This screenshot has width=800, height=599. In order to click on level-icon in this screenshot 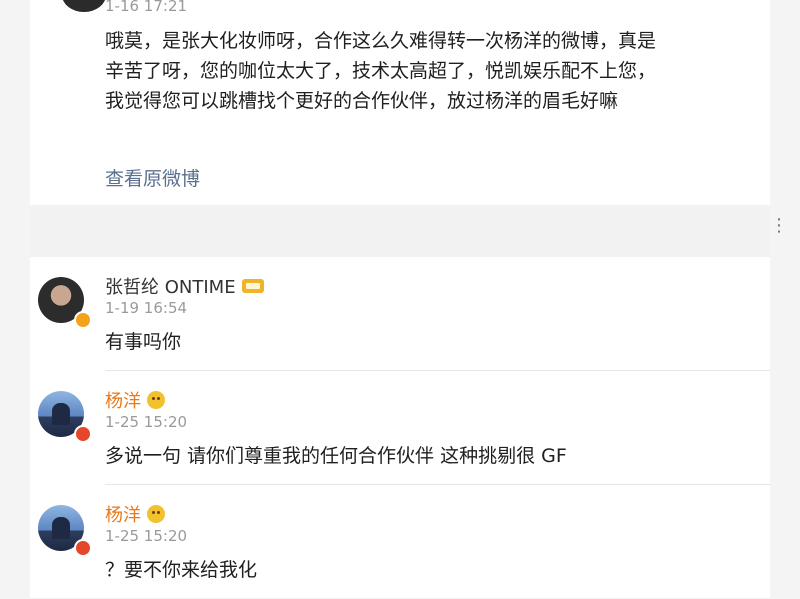, I will do `click(252, 286)`.